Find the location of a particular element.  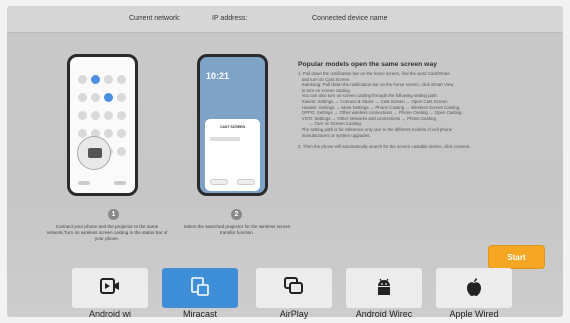

tab-airplay is located at coordinates (294, 288).